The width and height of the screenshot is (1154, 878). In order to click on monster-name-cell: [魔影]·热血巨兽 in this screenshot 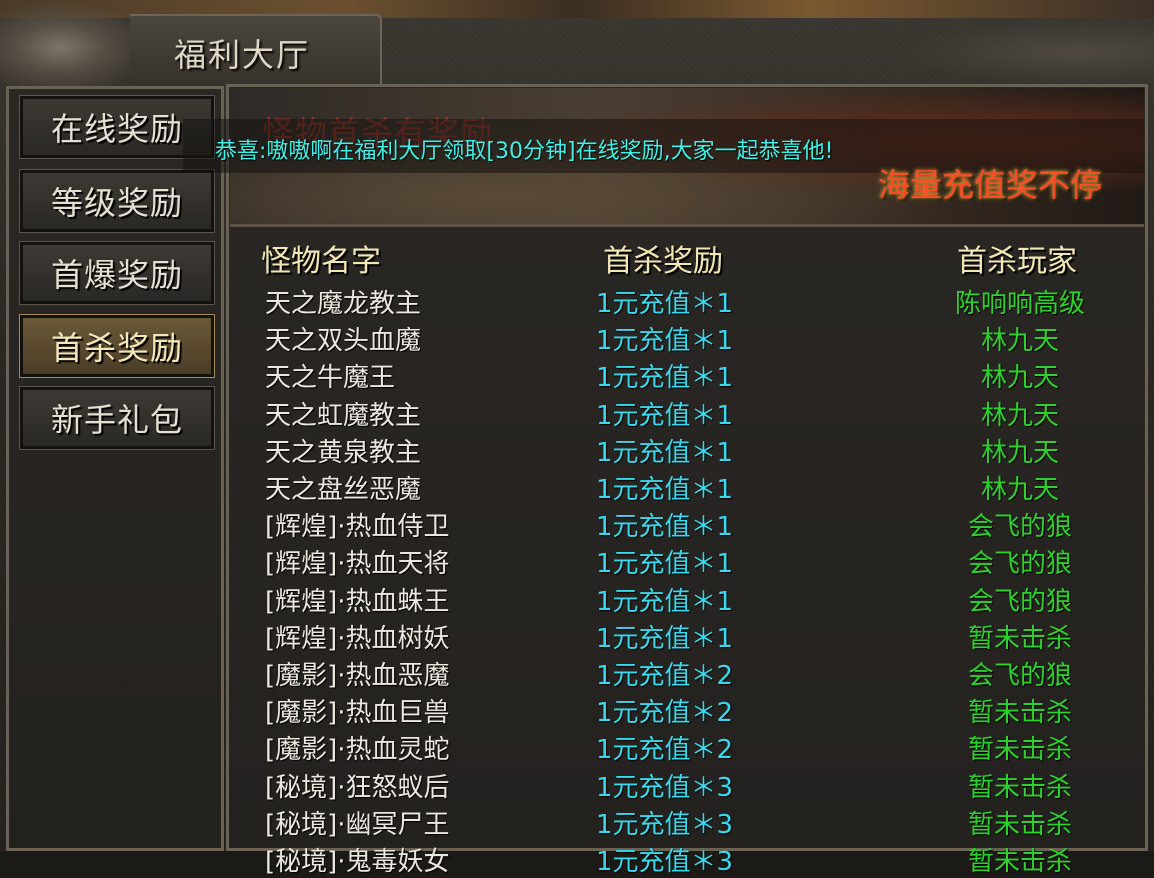, I will do `click(357, 713)`.